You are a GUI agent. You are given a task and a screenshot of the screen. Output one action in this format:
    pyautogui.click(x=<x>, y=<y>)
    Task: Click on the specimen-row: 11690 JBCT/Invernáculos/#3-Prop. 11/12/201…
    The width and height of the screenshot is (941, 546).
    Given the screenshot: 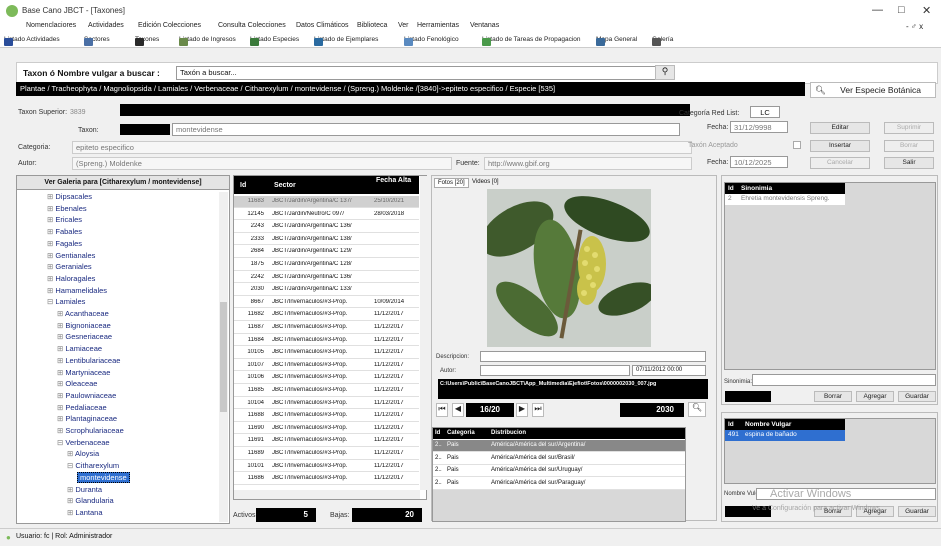 What is the action you would take?
    pyautogui.click(x=326, y=429)
    